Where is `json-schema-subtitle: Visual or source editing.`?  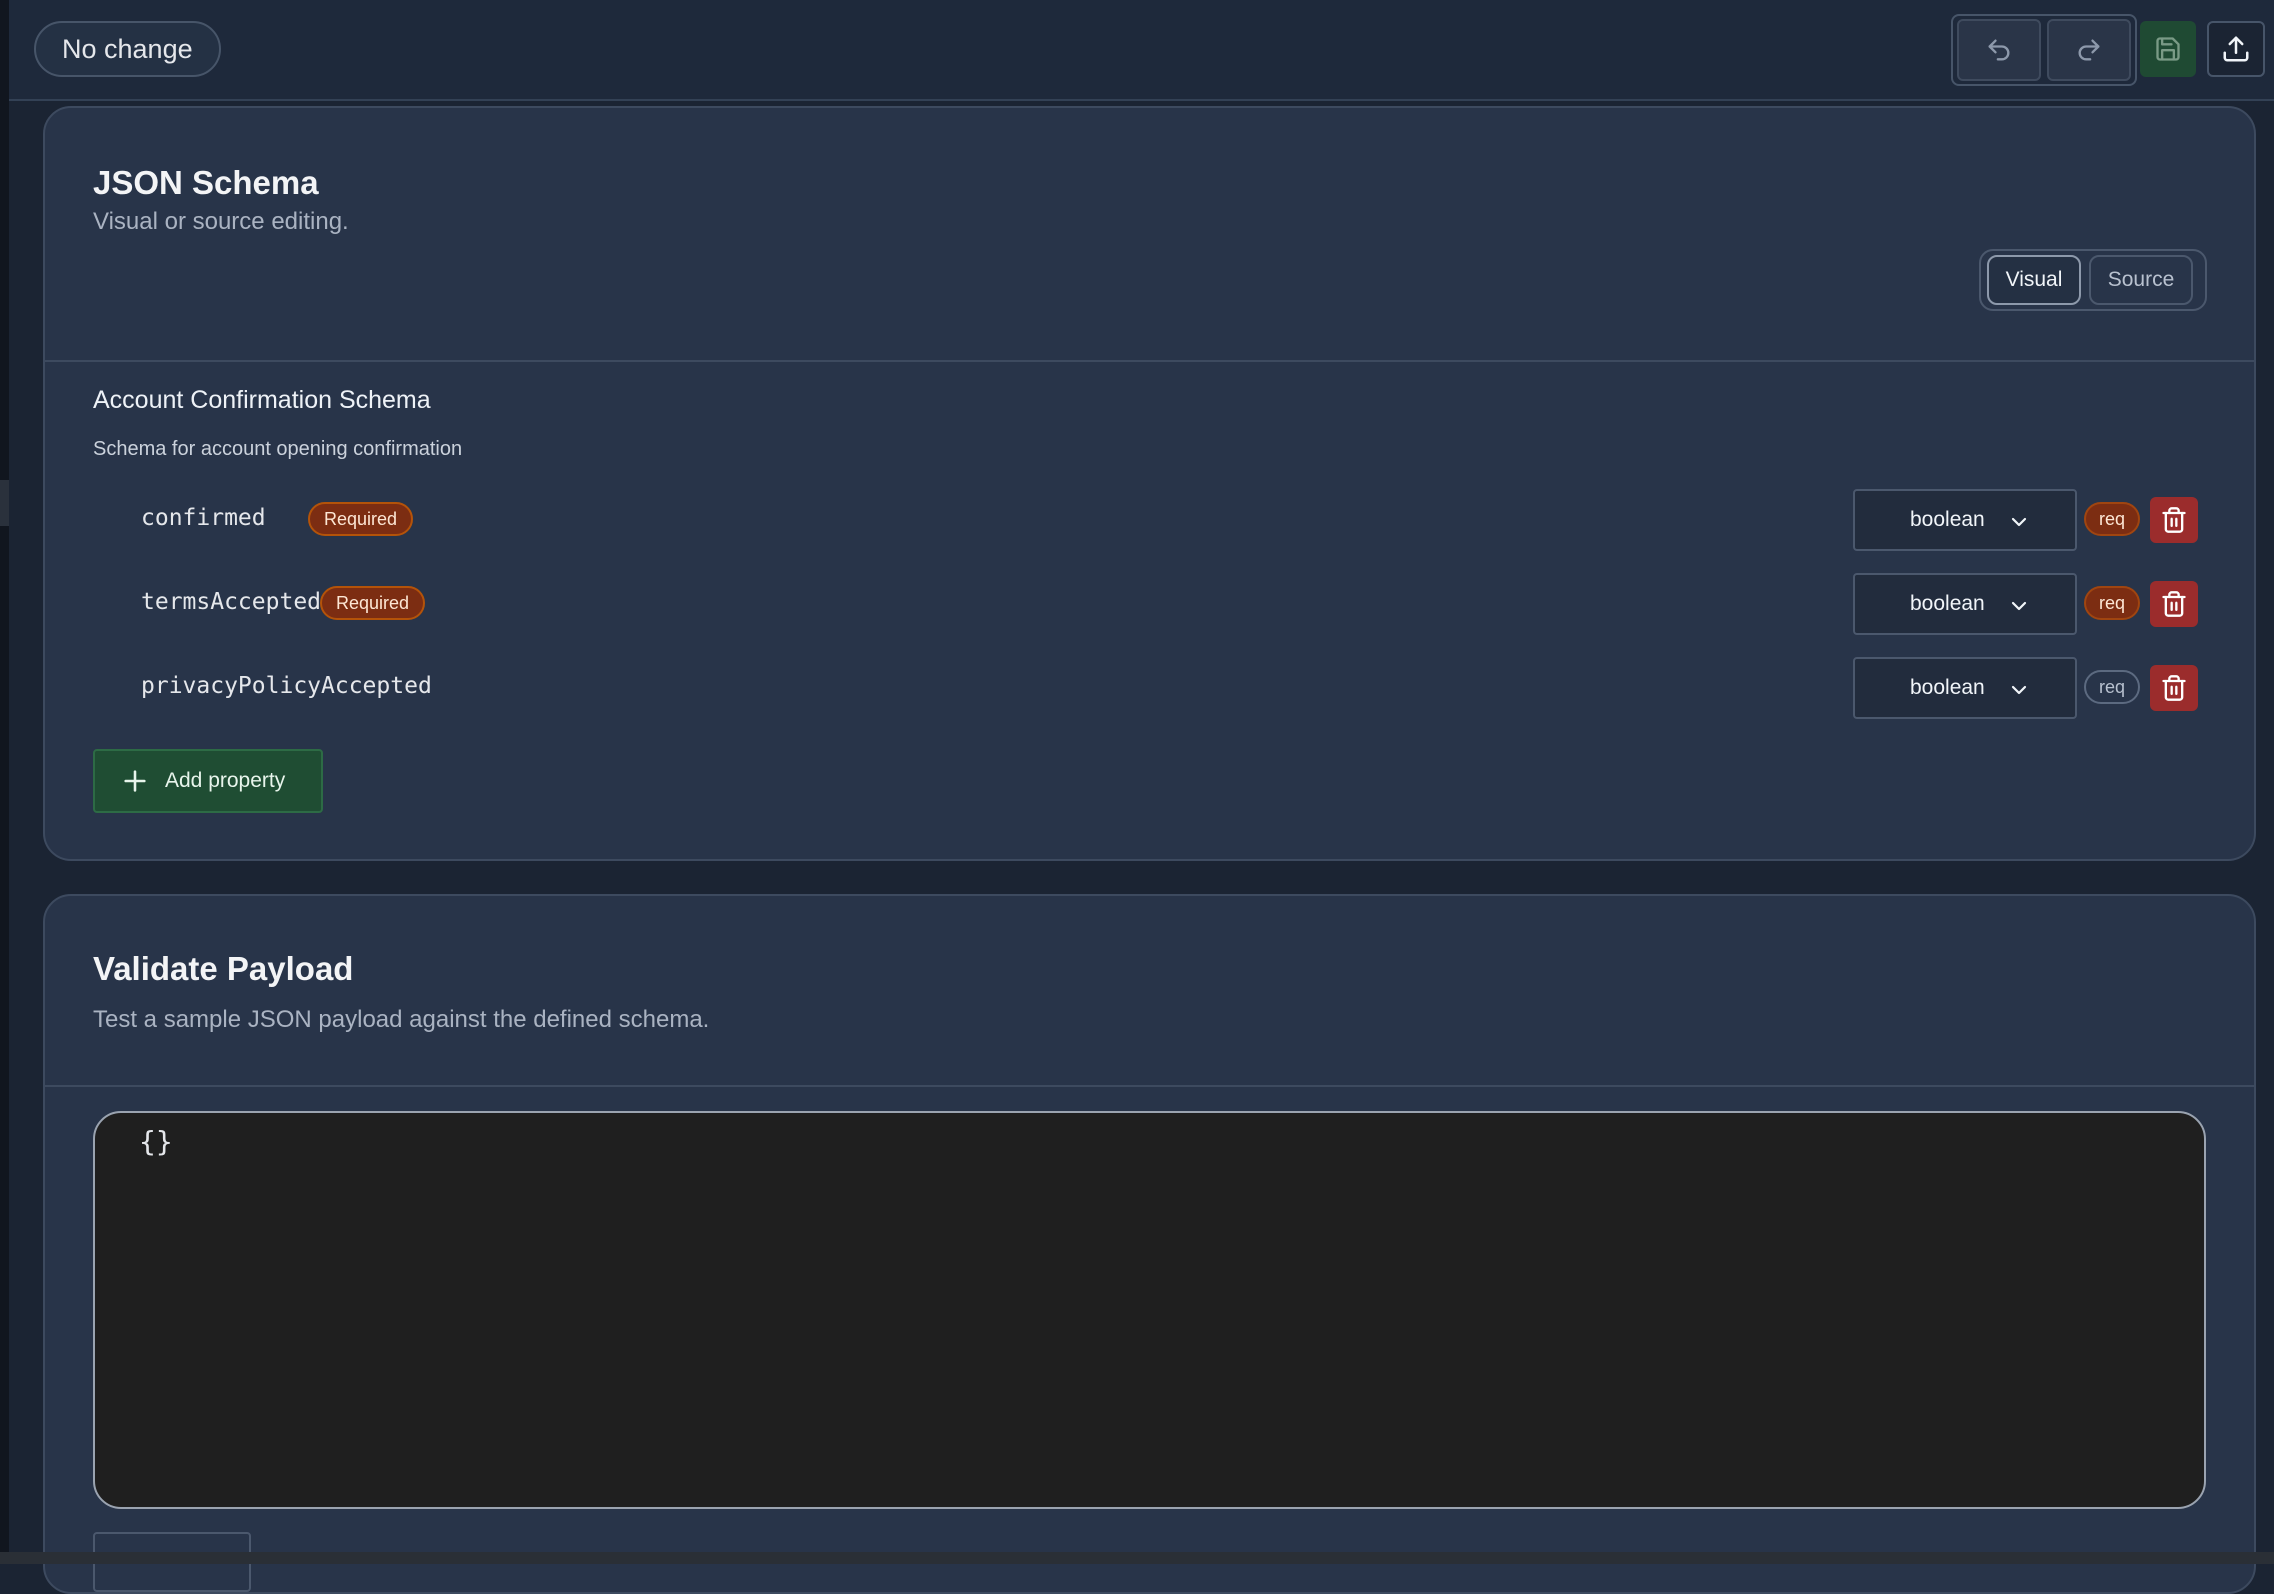 json-schema-subtitle: Visual or source editing. is located at coordinates (221, 221).